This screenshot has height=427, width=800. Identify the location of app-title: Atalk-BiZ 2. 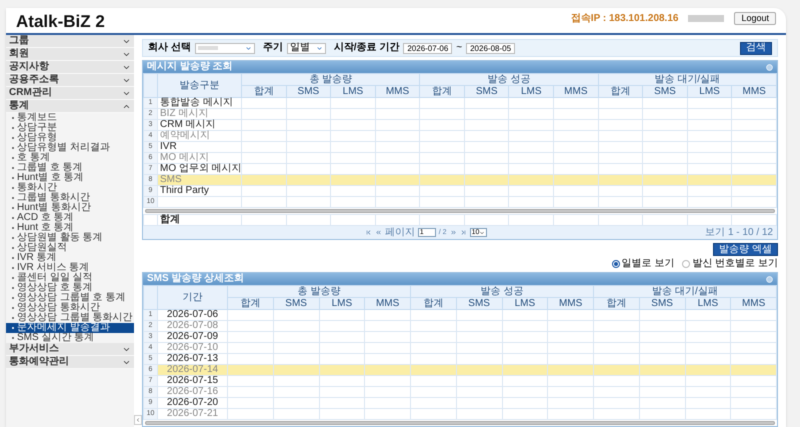
(60, 21).